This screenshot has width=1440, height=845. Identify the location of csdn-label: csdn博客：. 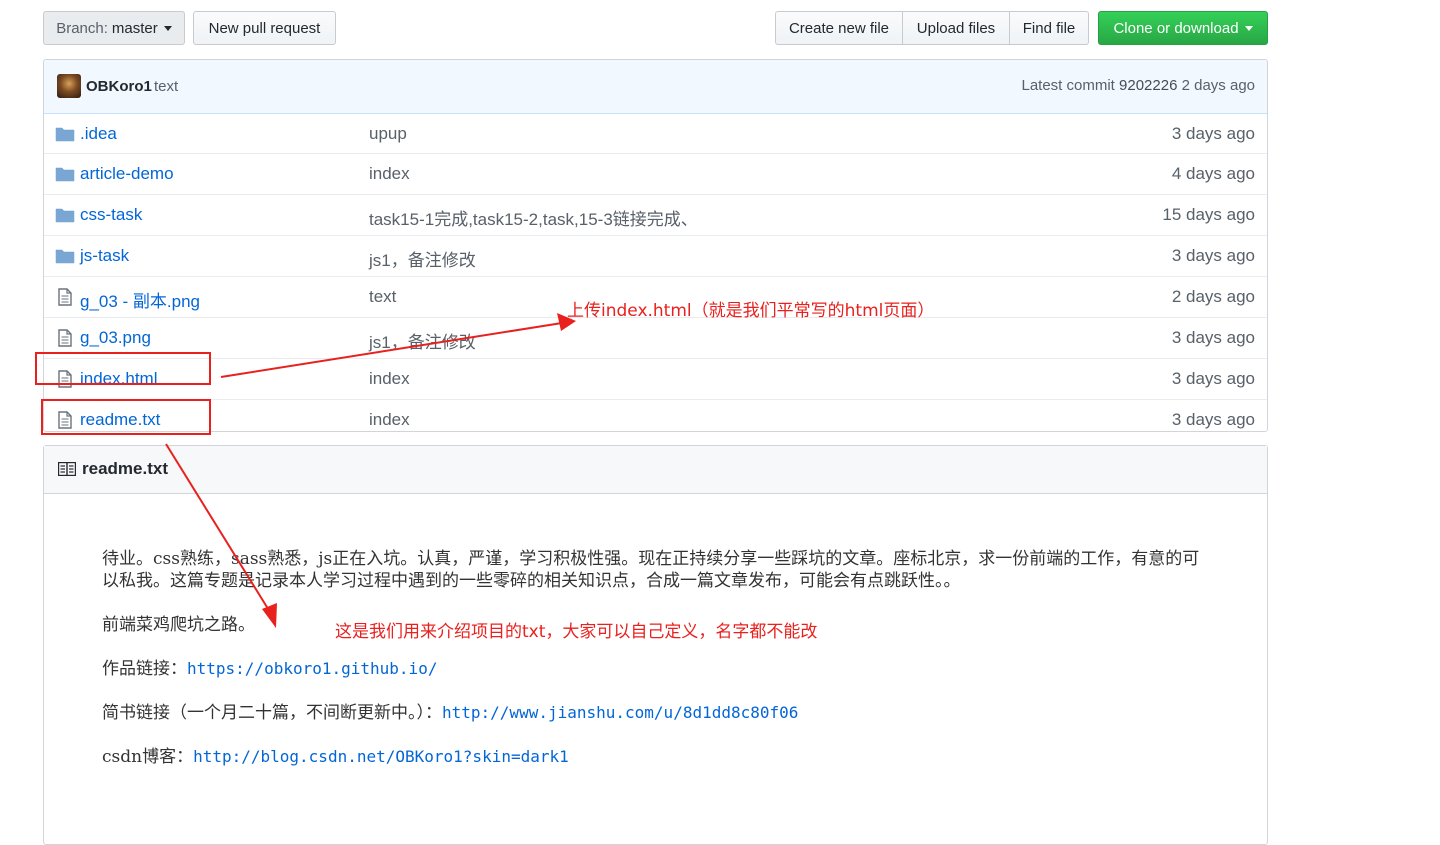
(148, 757).